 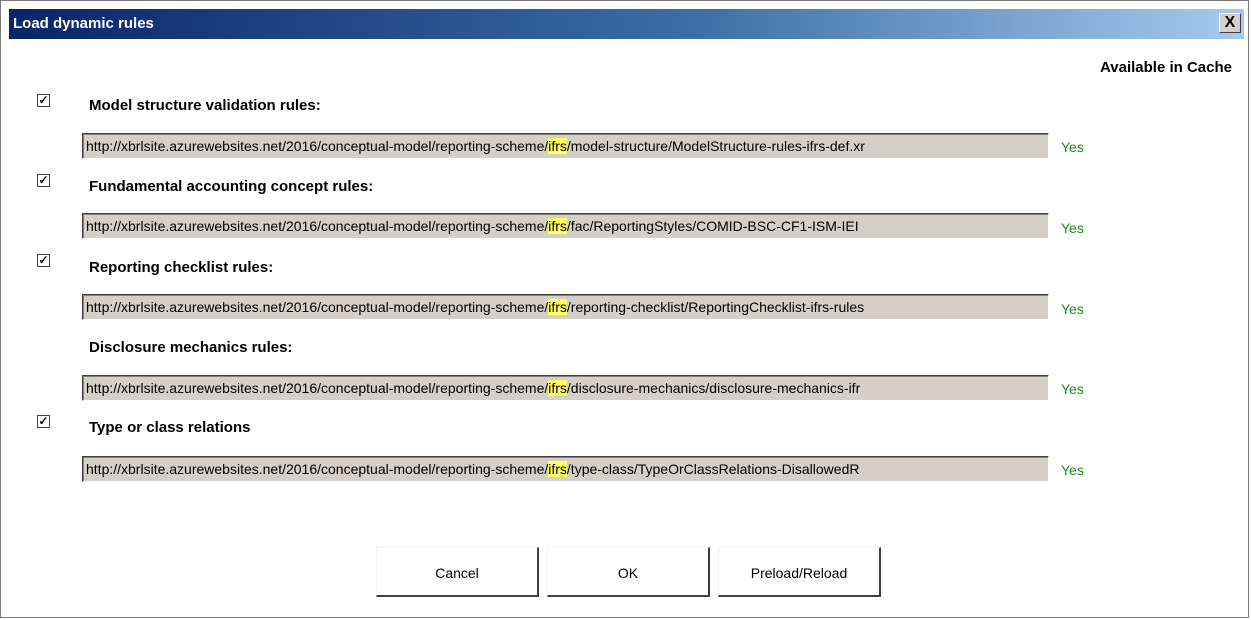 What do you see at coordinates (181, 267) in the screenshot?
I see `reporting-checklist-label: Reporting checklist rules:` at bounding box center [181, 267].